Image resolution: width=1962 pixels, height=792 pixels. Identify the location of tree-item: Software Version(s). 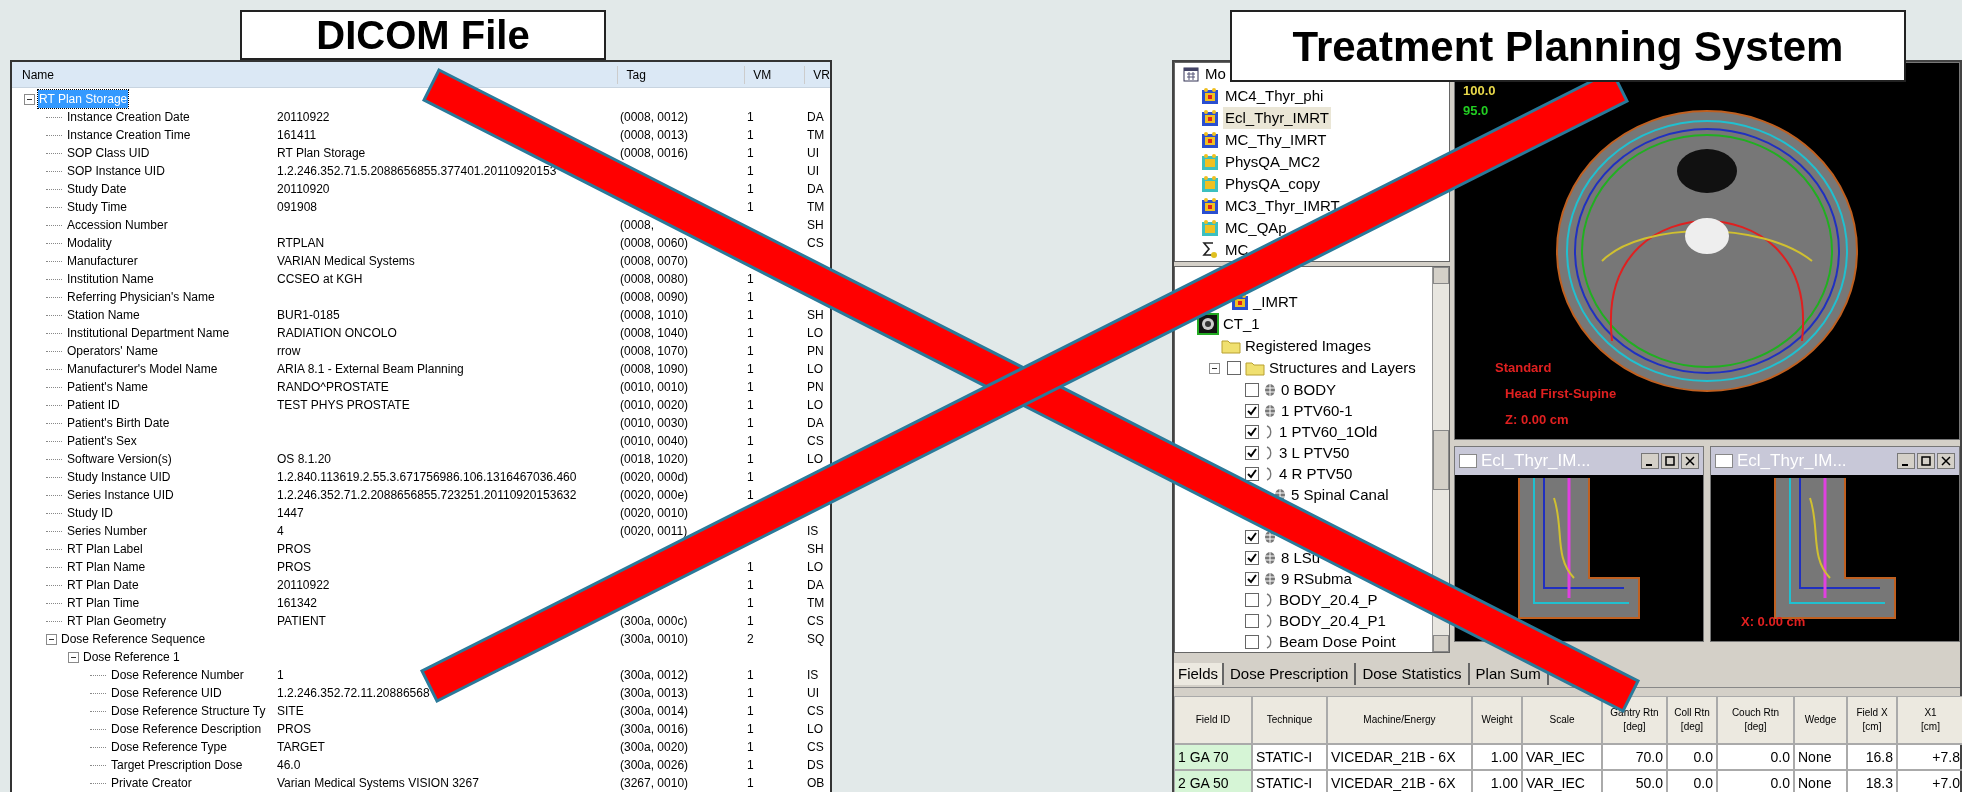
(119, 459).